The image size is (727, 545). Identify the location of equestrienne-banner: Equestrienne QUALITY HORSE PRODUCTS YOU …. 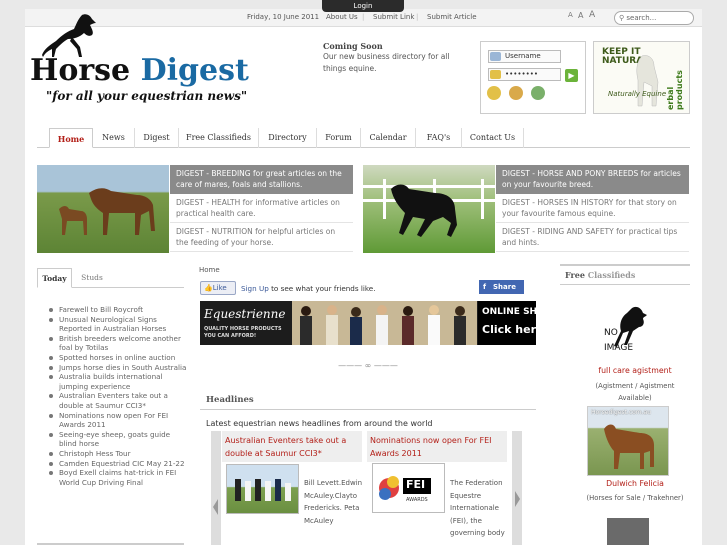
(368, 323).